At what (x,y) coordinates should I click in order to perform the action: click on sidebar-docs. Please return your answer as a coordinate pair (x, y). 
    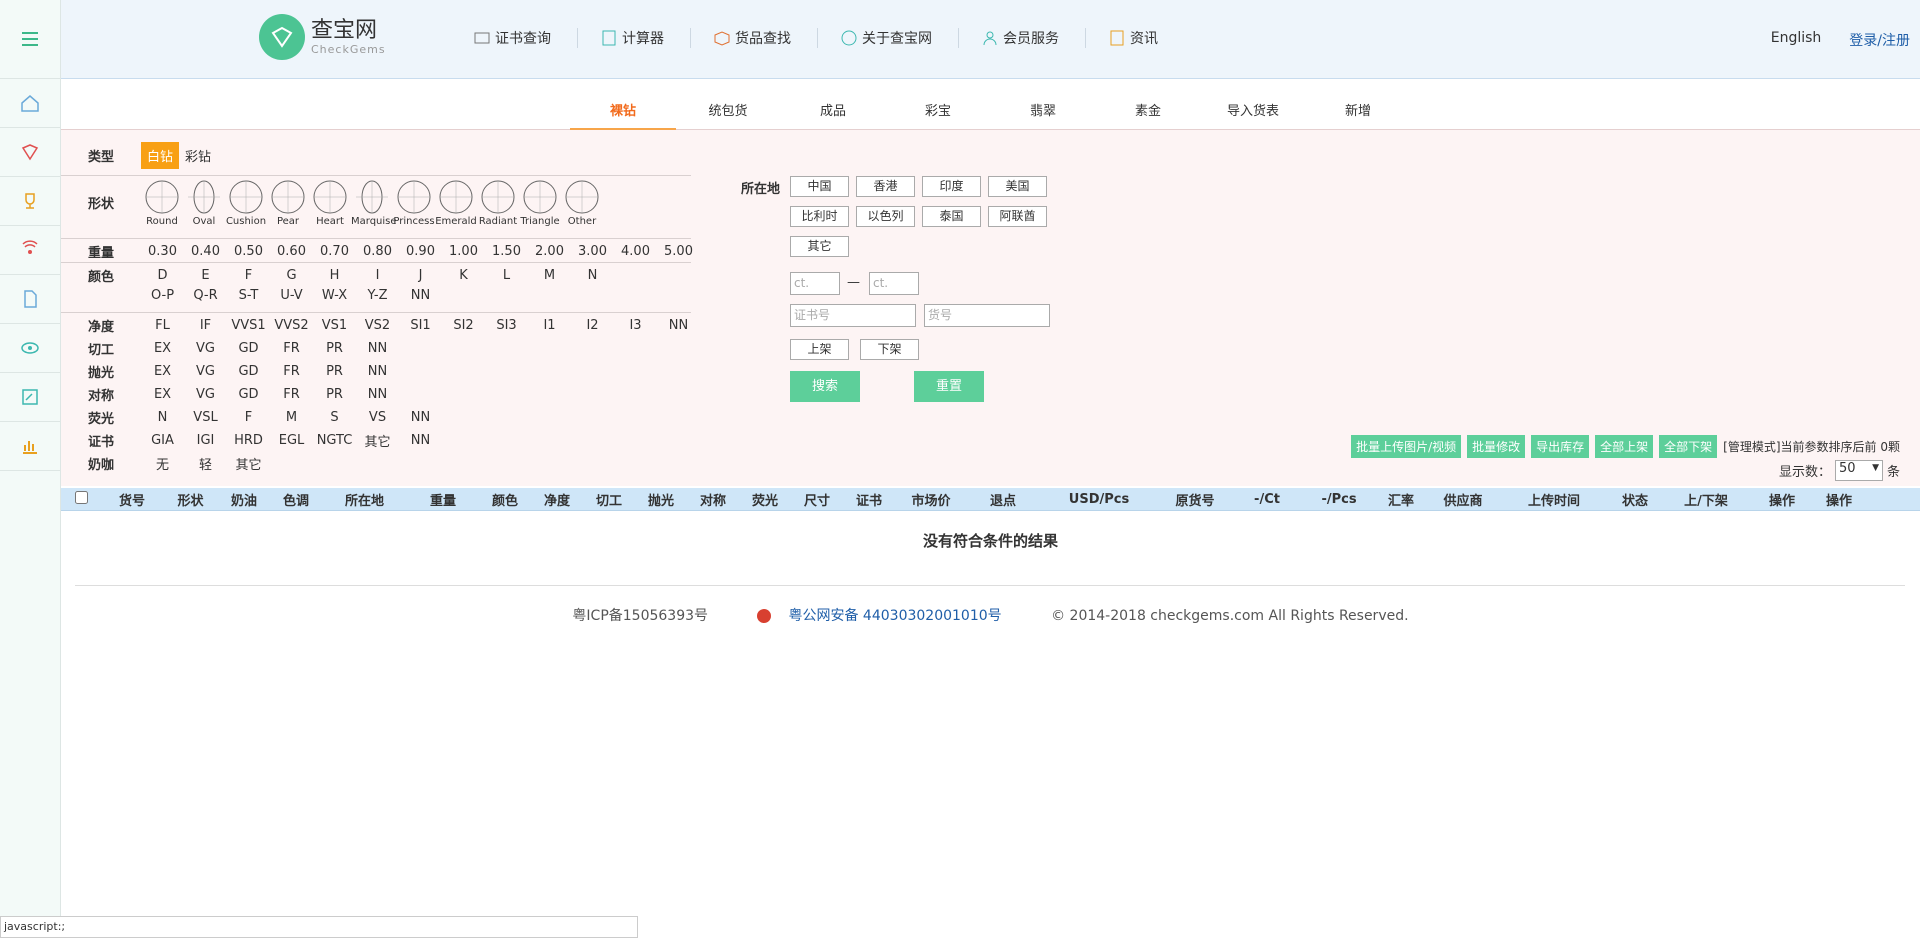
    Looking at the image, I should click on (30, 299).